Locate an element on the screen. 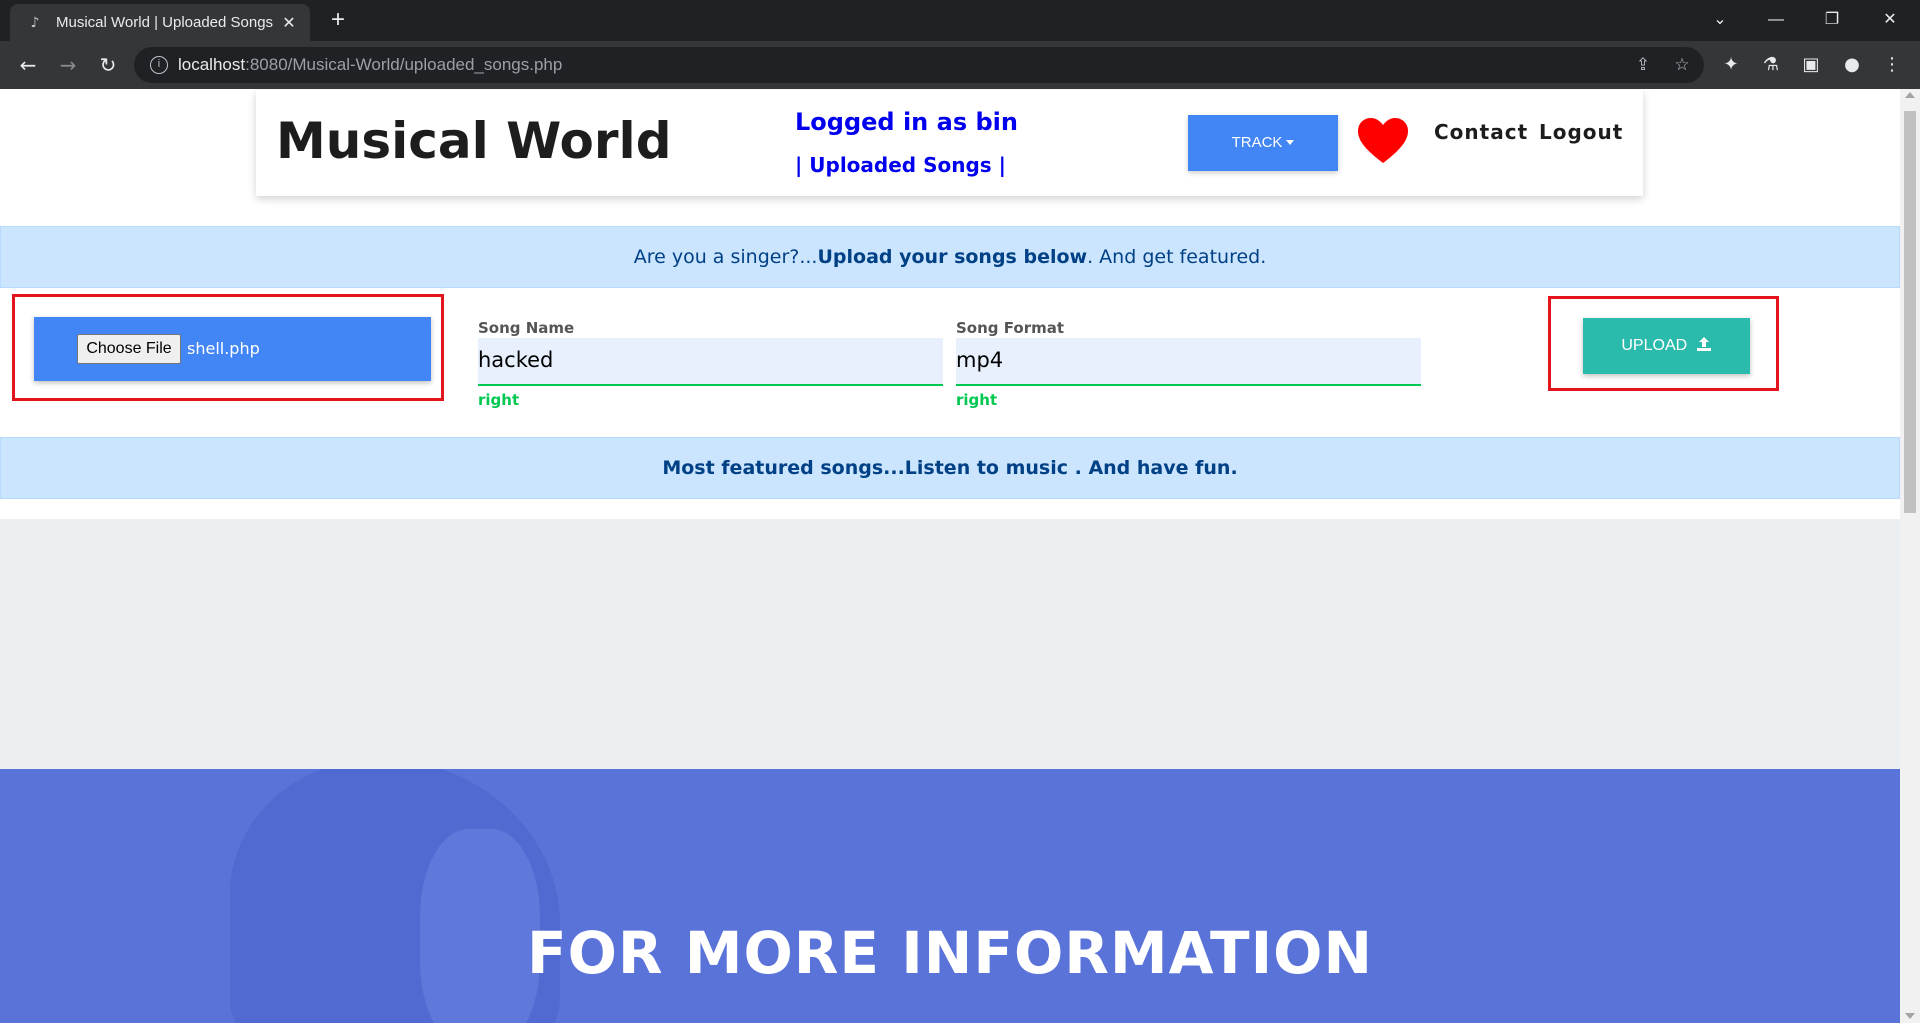  minimize-icon: — is located at coordinates (1776, 20).